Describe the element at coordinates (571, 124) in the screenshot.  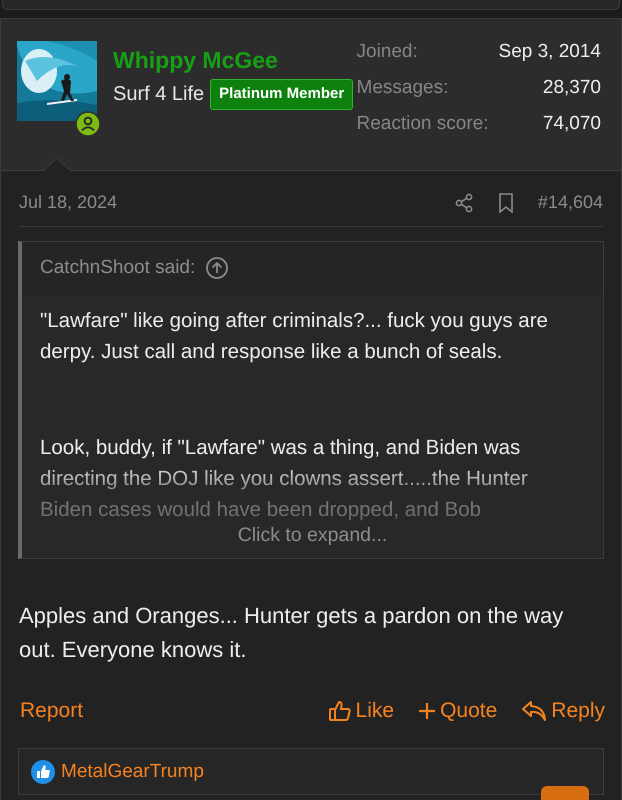
I see `stat-value: 74,070` at that location.